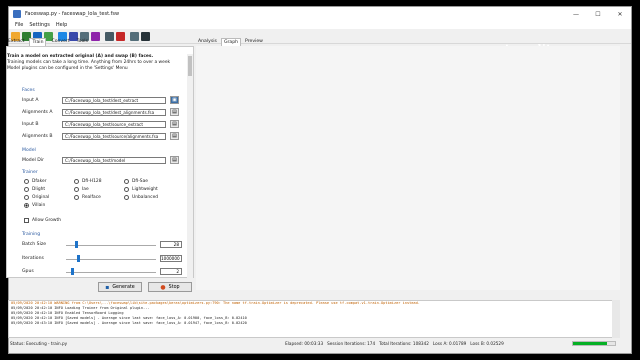  I want to click on toolbar, so click(320, 37).